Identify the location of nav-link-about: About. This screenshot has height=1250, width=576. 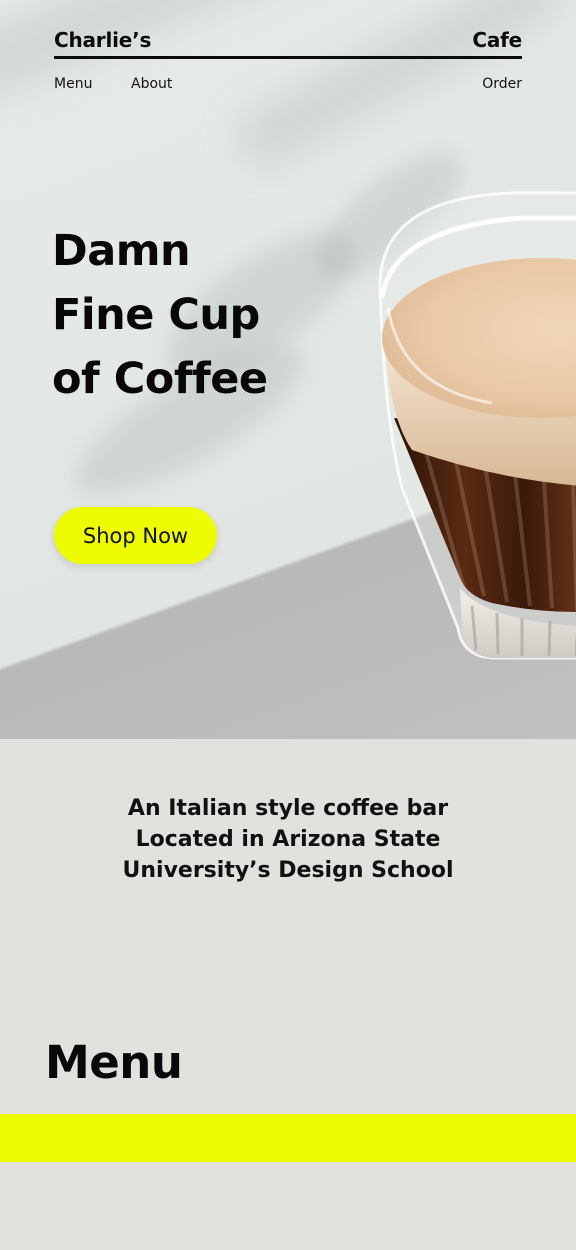
(151, 84).